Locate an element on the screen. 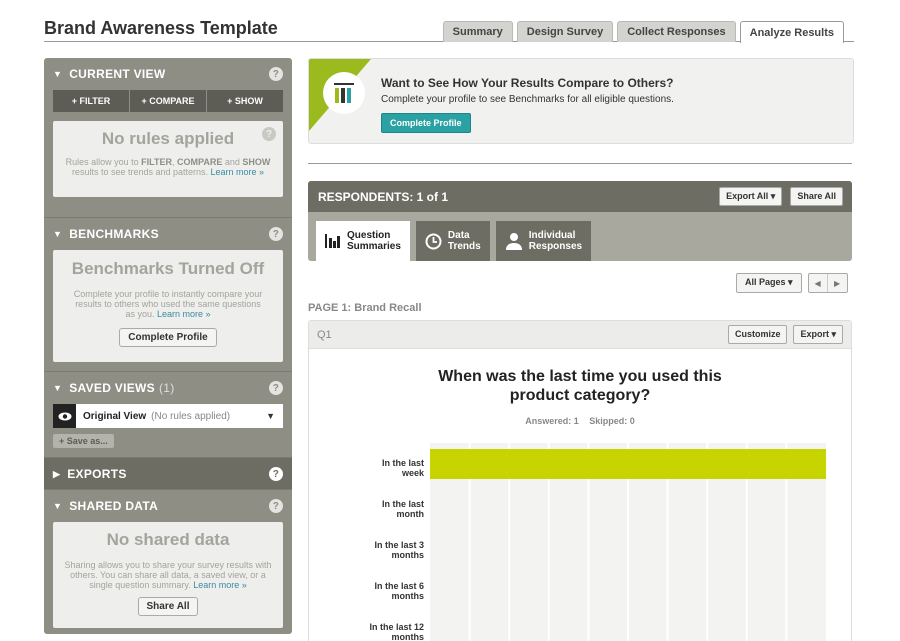 This screenshot has width=900, height=641. tab-question-summaries: Question Summaries is located at coordinates (363, 241).